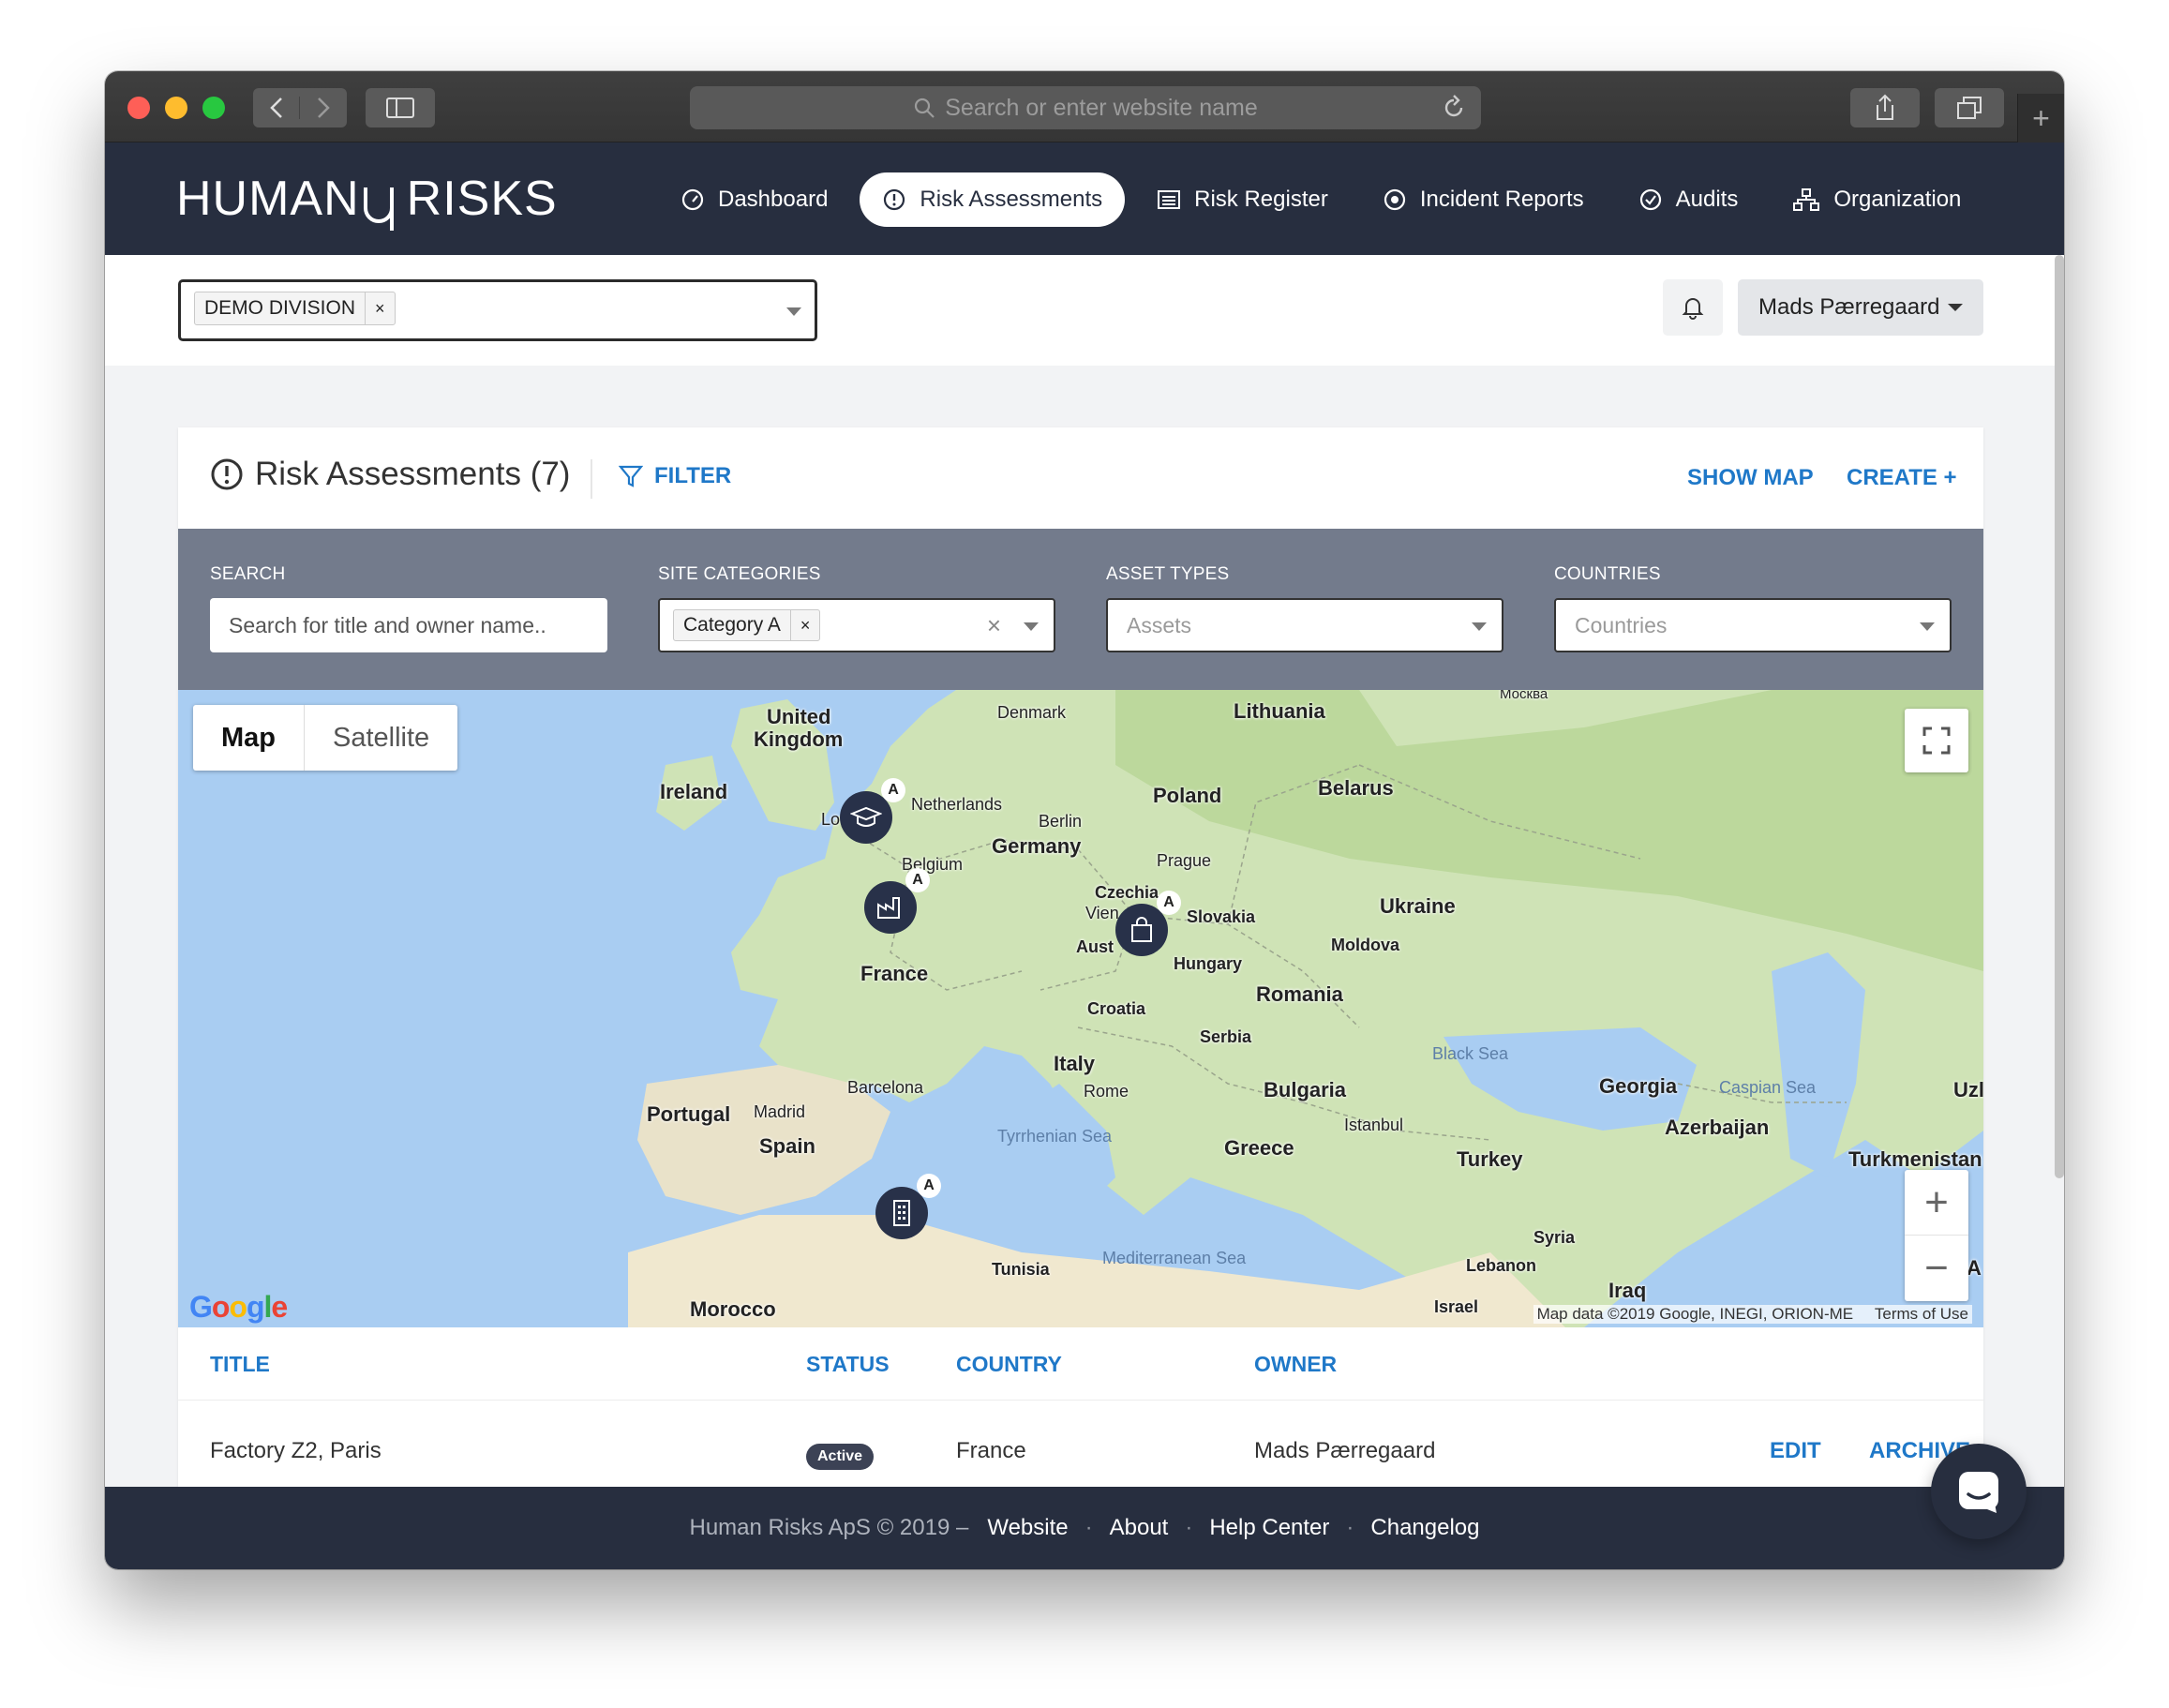 The width and height of the screenshot is (2169, 1708). Describe the element at coordinates (848, 1364) in the screenshot. I see `column-status: STATUS` at that location.